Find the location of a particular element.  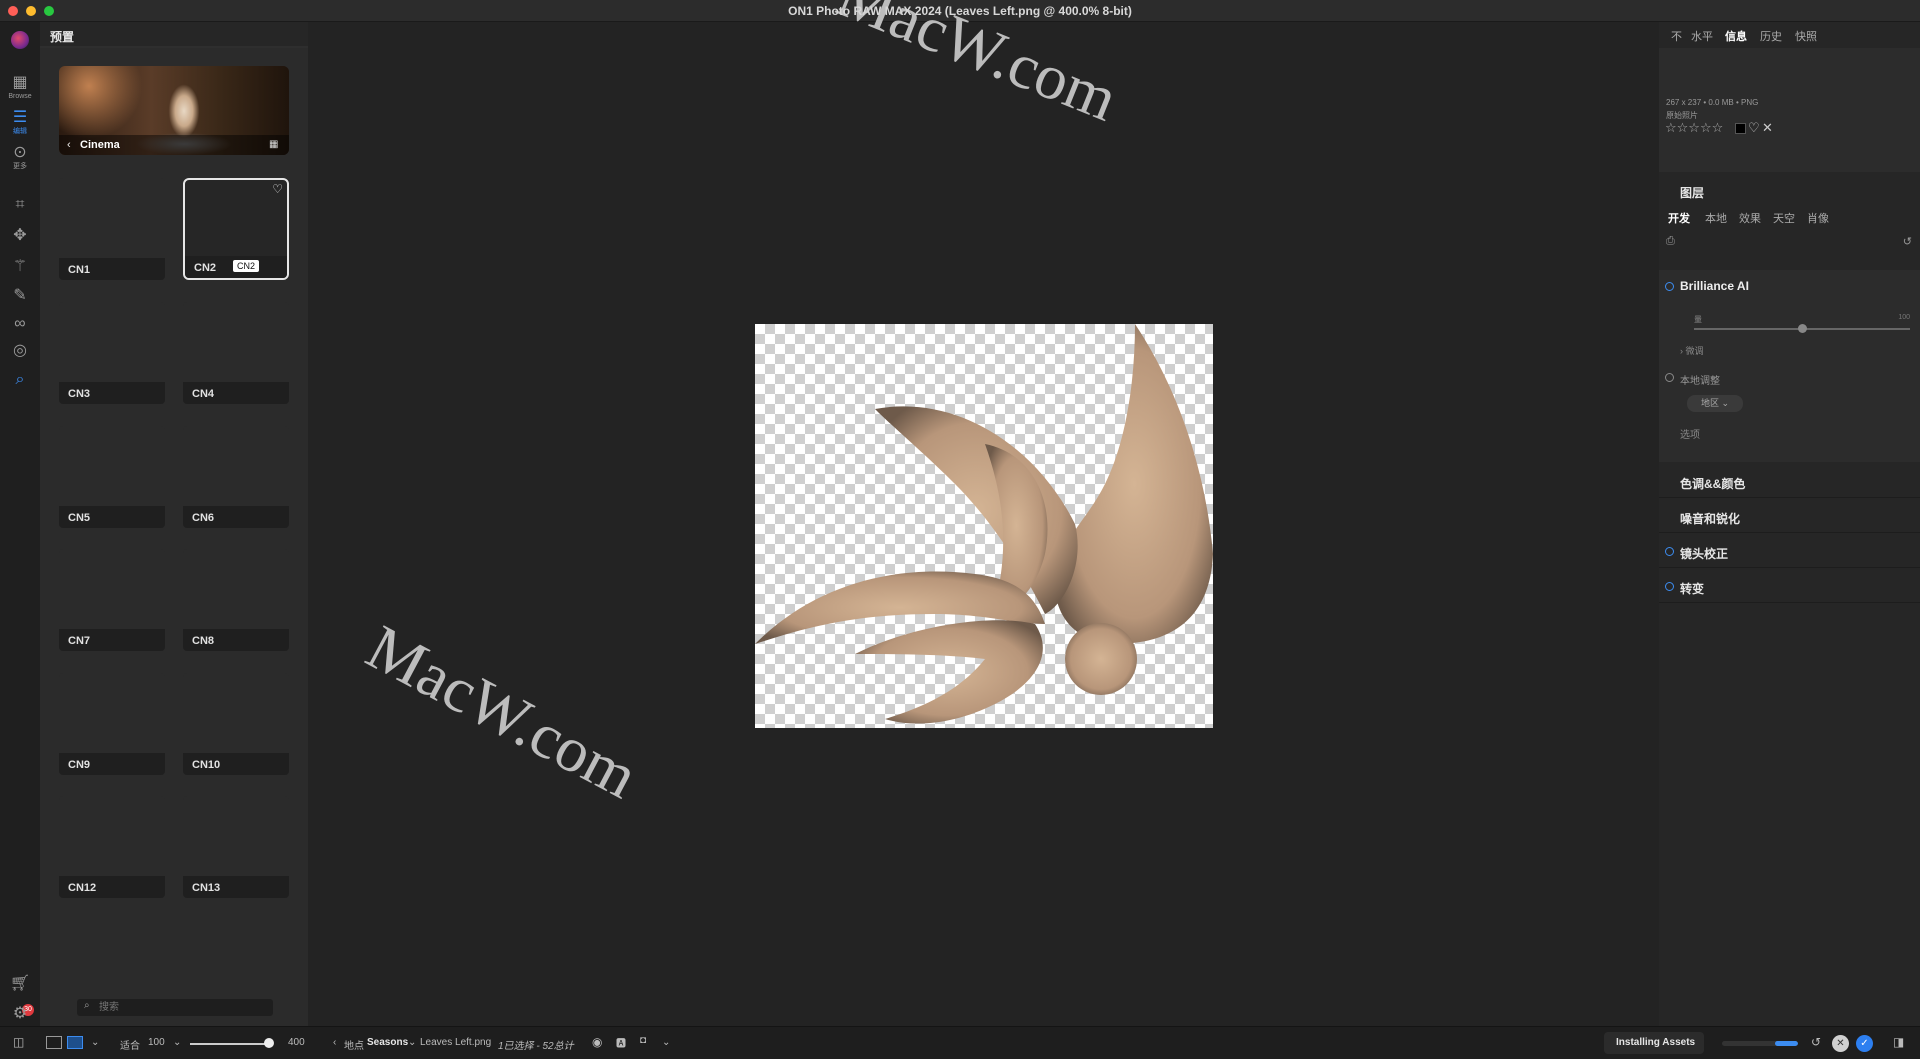

install-label: Installing Assets is located at coordinates (1656, 1042).